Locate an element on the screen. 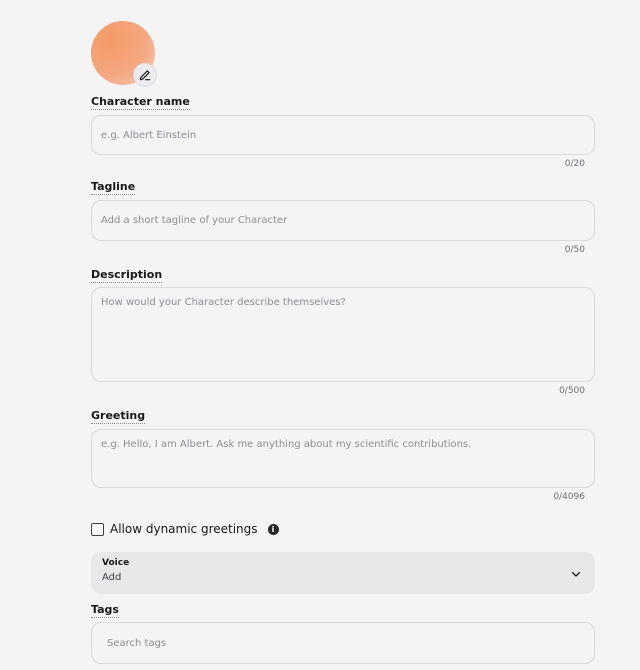  voice-value: Add is located at coordinates (112, 577).